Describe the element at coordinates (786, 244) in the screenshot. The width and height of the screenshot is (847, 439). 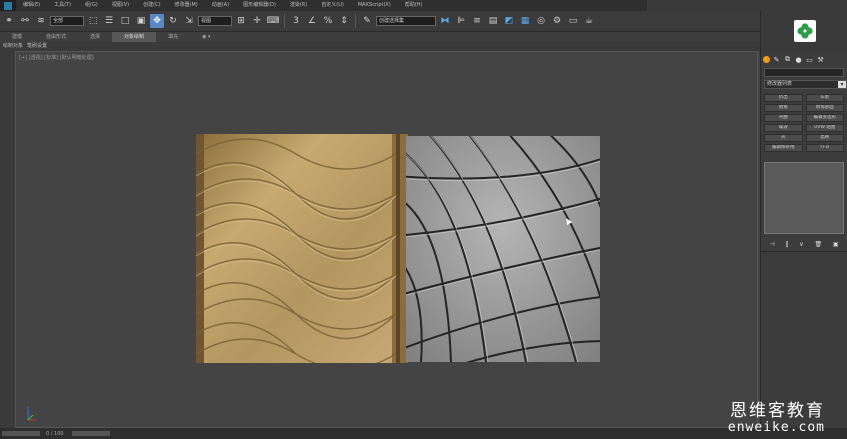
I see `show-end-result-icon: ‖` at that location.